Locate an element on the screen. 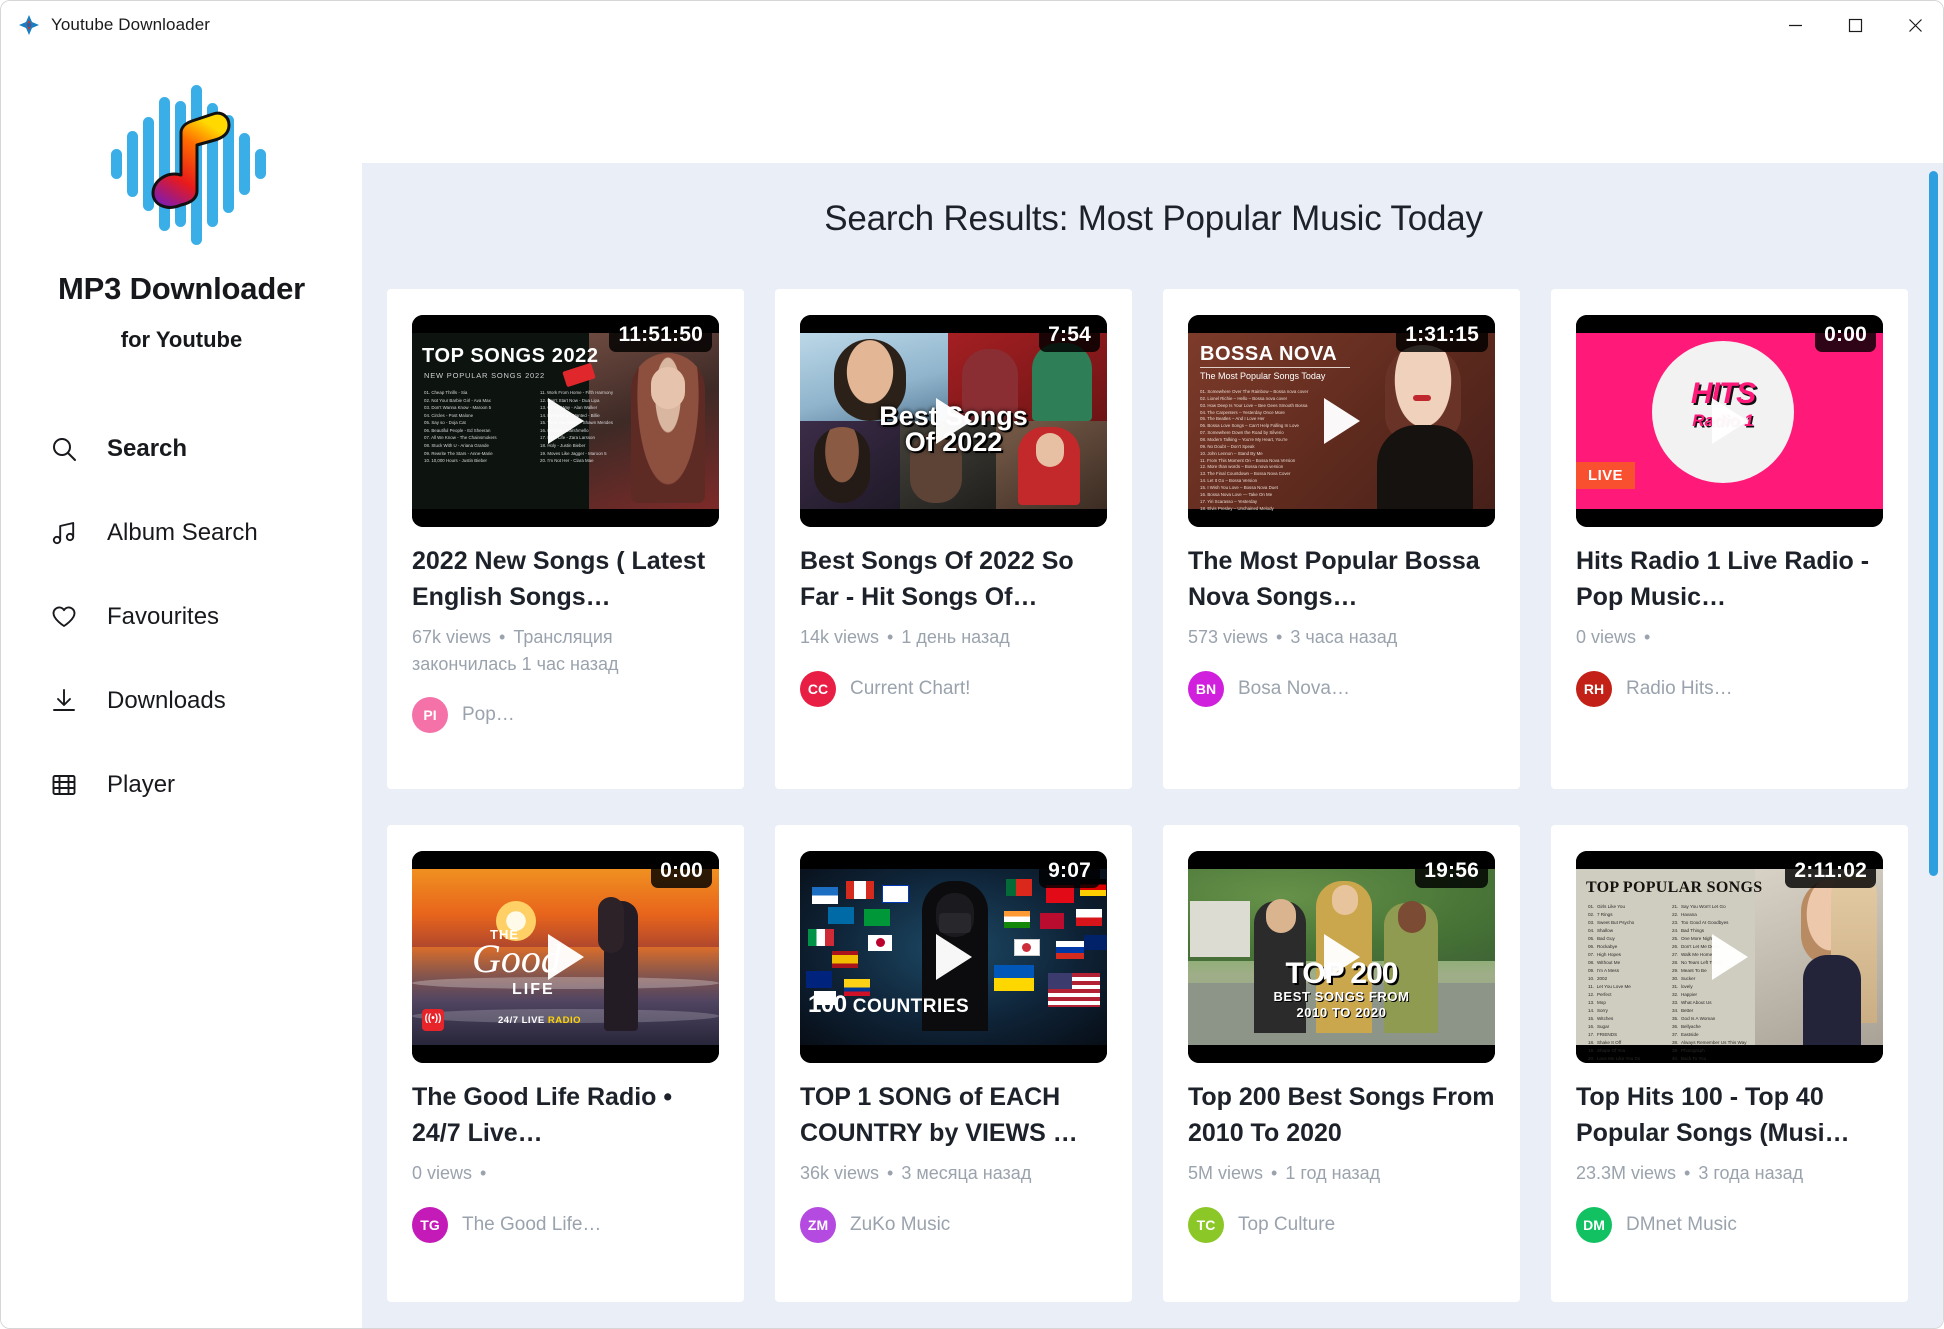 This screenshot has width=1944, height=1329. title-bar-left: Youtube Downloader is located at coordinates (105, 25).